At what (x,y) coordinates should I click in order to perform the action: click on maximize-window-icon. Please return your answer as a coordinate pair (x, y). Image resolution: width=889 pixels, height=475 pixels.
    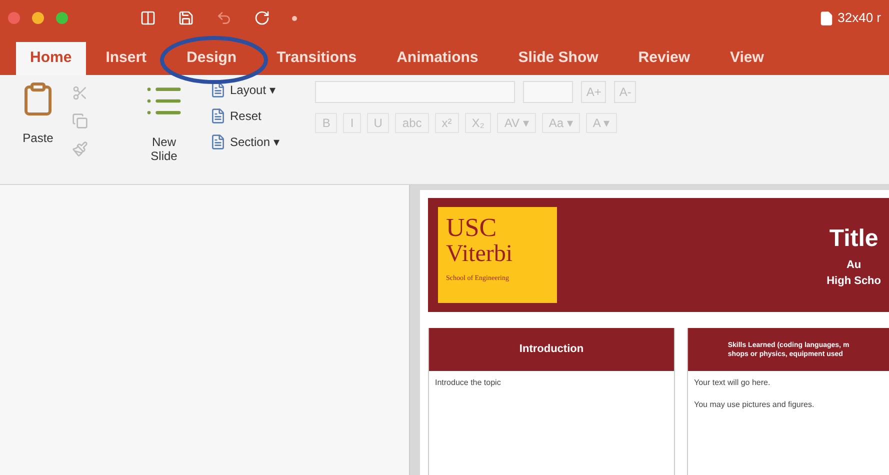
    Looking at the image, I should click on (62, 18).